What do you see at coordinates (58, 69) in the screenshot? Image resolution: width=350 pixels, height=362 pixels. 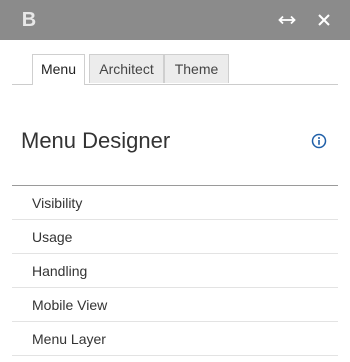 I see `tab-menu: Menu` at bounding box center [58, 69].